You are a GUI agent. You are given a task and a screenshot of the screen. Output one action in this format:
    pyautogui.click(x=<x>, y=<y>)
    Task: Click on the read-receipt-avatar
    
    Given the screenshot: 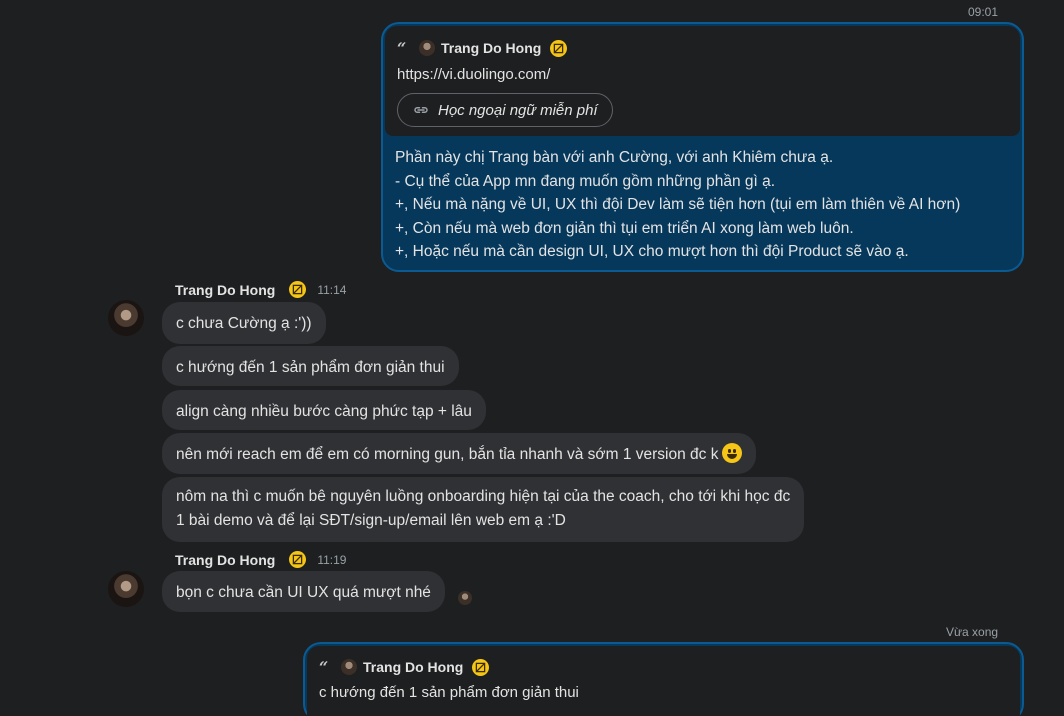 What is the action you would take?
    pyautogui.click(x=465, y=598)
    